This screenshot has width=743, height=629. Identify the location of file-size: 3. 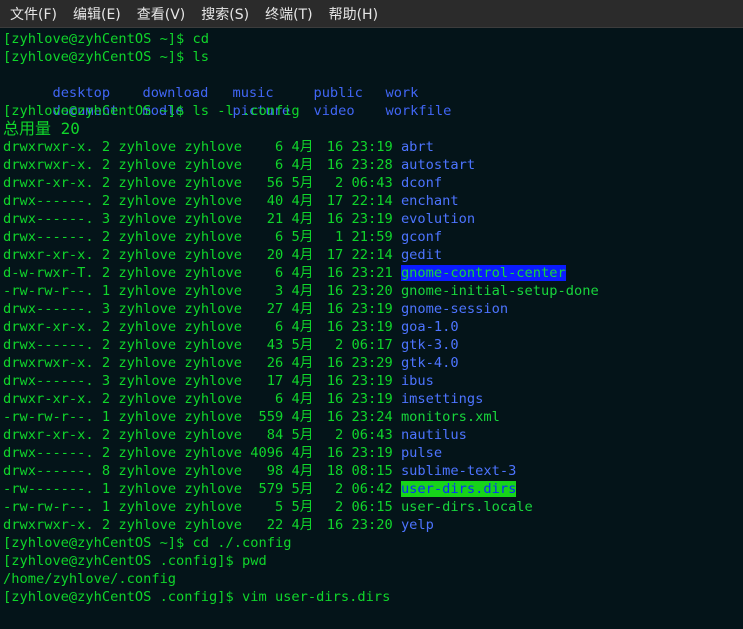
(279, 291).